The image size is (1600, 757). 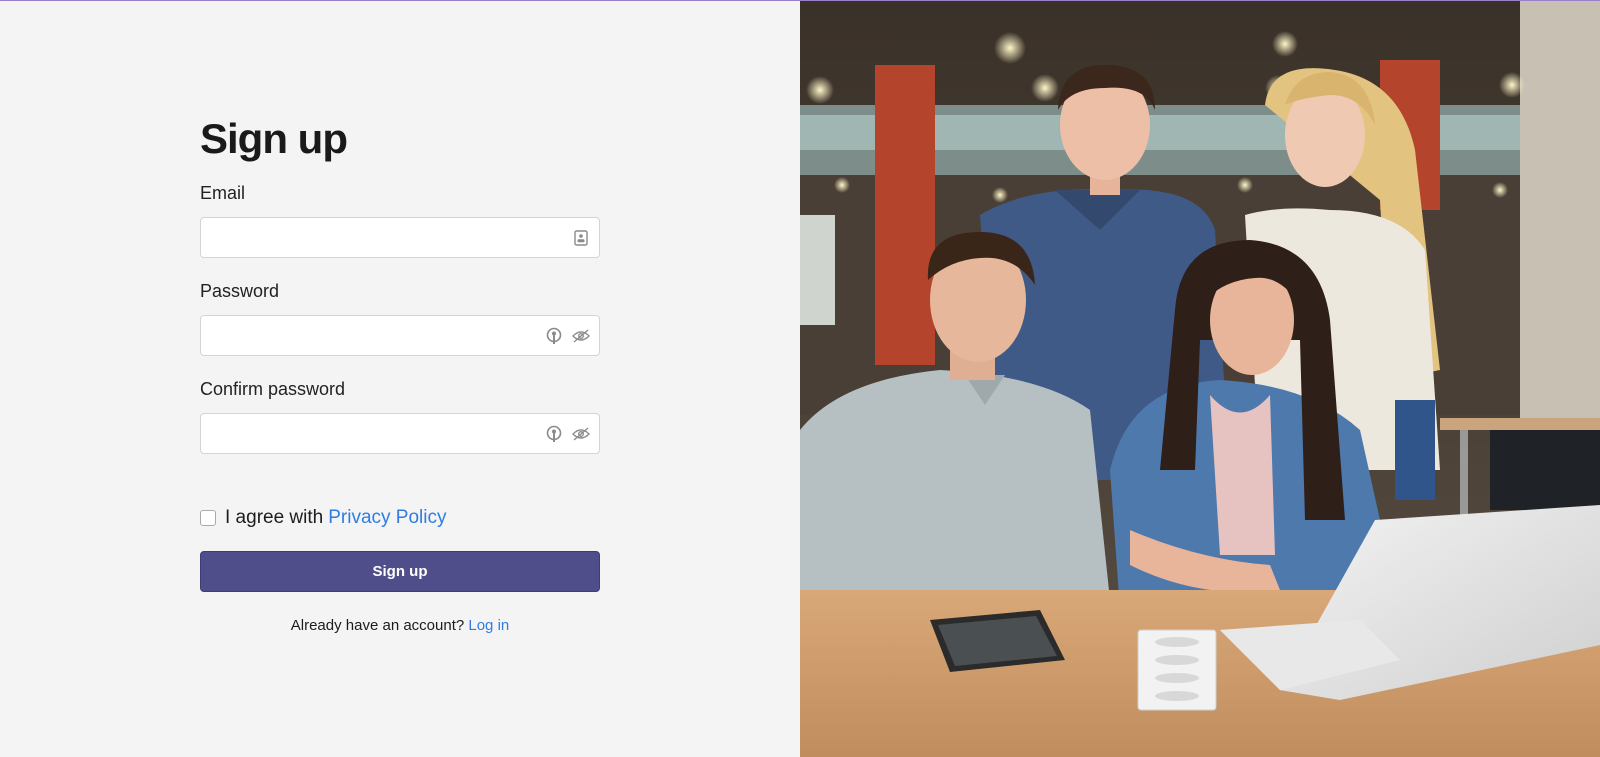 I want to click on password-label: Password, so click(x=240, y=291).